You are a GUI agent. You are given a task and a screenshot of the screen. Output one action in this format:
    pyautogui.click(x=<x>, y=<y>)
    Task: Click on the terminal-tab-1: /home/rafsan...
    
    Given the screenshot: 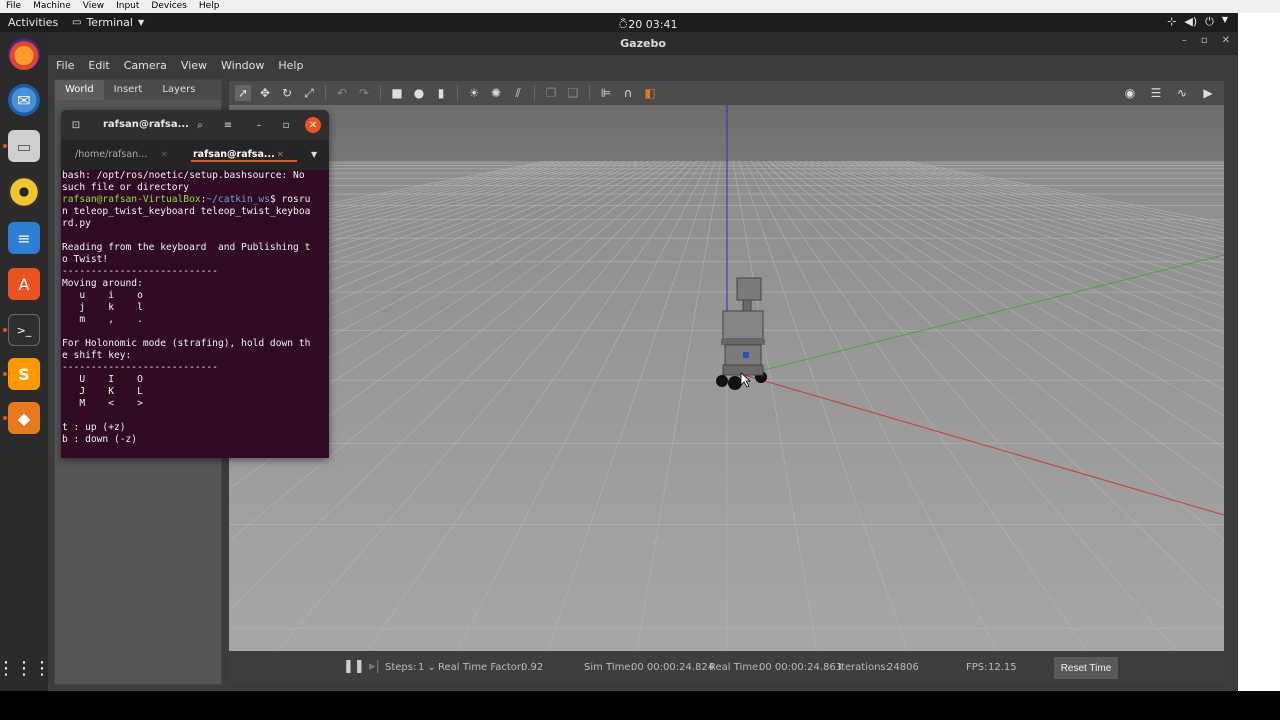 What is the action you would take?
    pyautogui.click(x=111, y=154)
    